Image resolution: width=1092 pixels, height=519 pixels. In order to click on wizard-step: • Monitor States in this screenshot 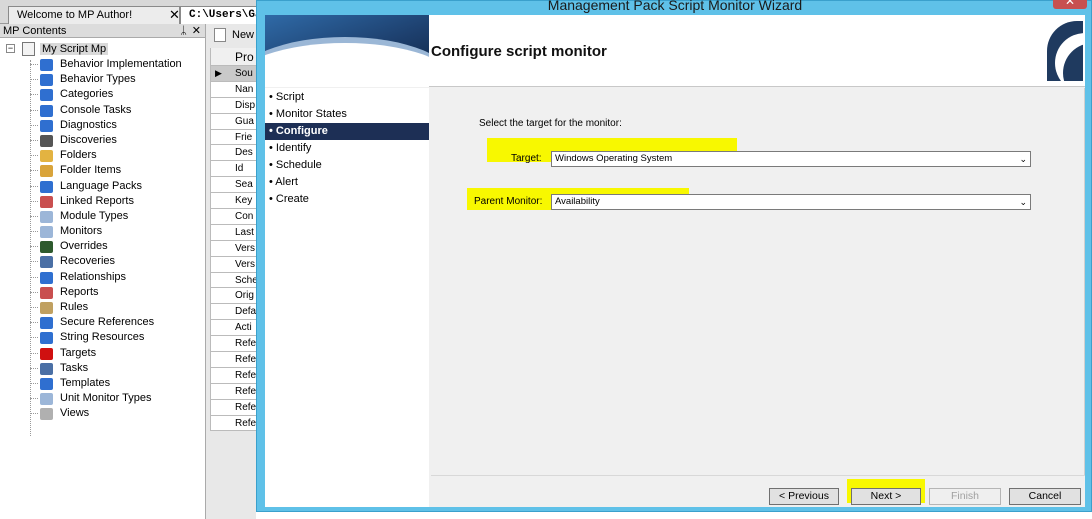, I will do `click(347, 114)`.